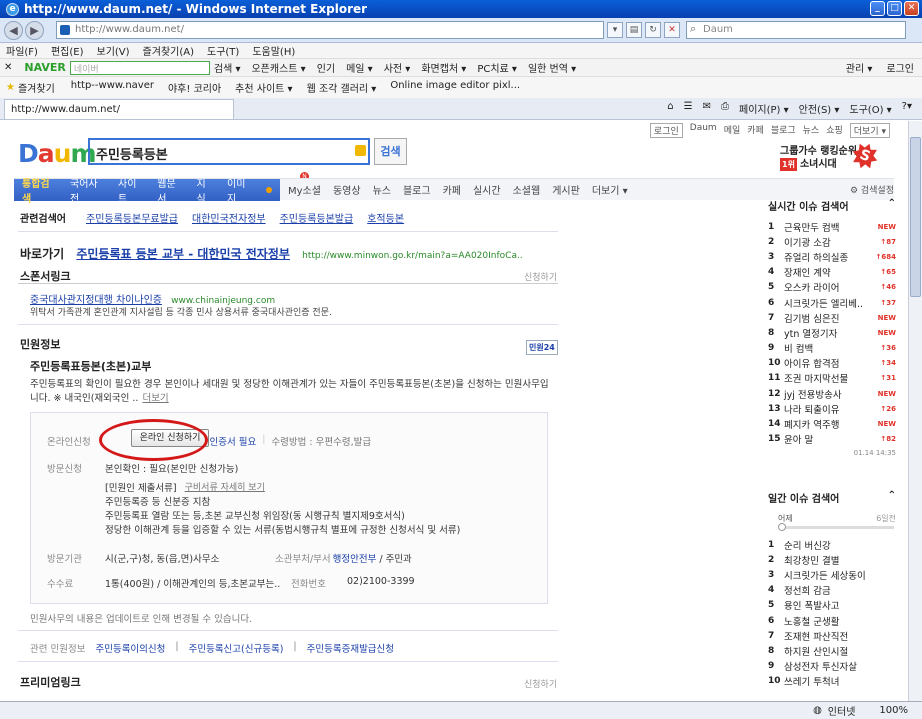 This screenshot has width=922, height=719. What do you see at coordinates (566, 189) in the screenshot?
I see `tab-board: 게시판` at bounding box center [566, 189].